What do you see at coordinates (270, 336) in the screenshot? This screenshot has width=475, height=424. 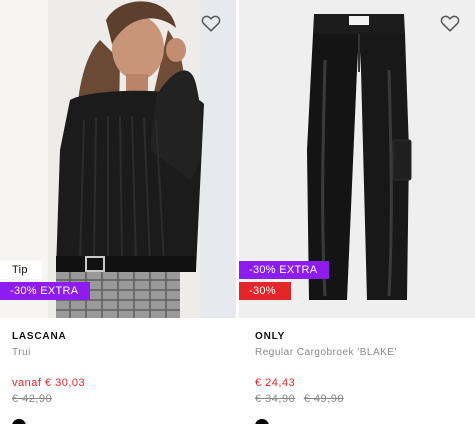 I see `product-brand: ONLY` at bounding box center [270, 336].